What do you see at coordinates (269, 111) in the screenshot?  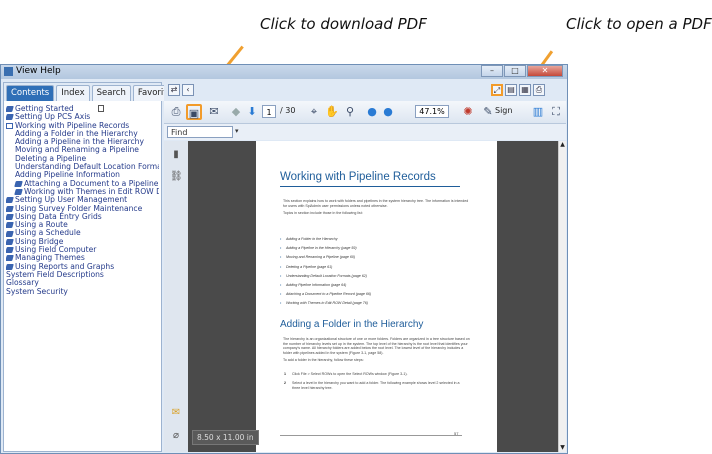 I see `page-number-input: 1` at bounding box center [269, 111].